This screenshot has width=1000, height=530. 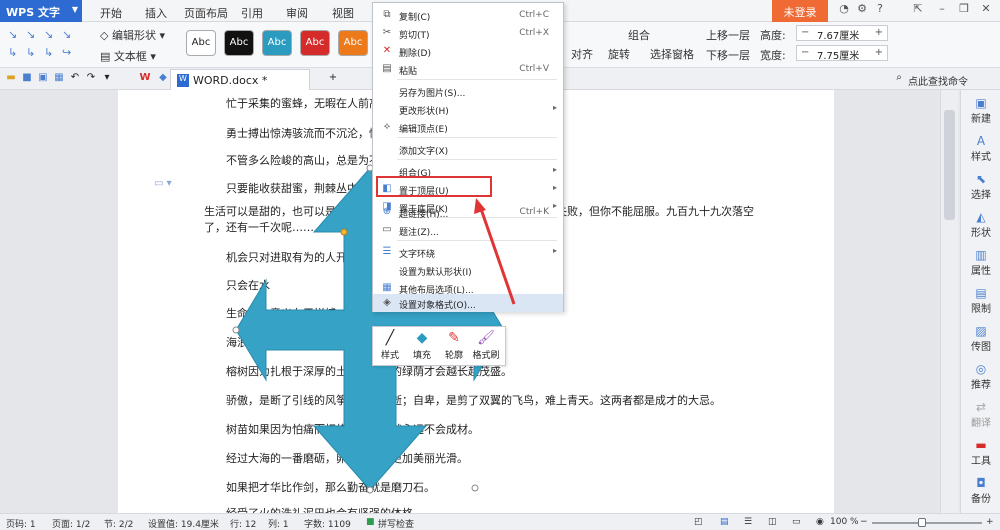 I want to click on sidebar-item-translate: ⇄ 翻译, so click(x=980, y=416).